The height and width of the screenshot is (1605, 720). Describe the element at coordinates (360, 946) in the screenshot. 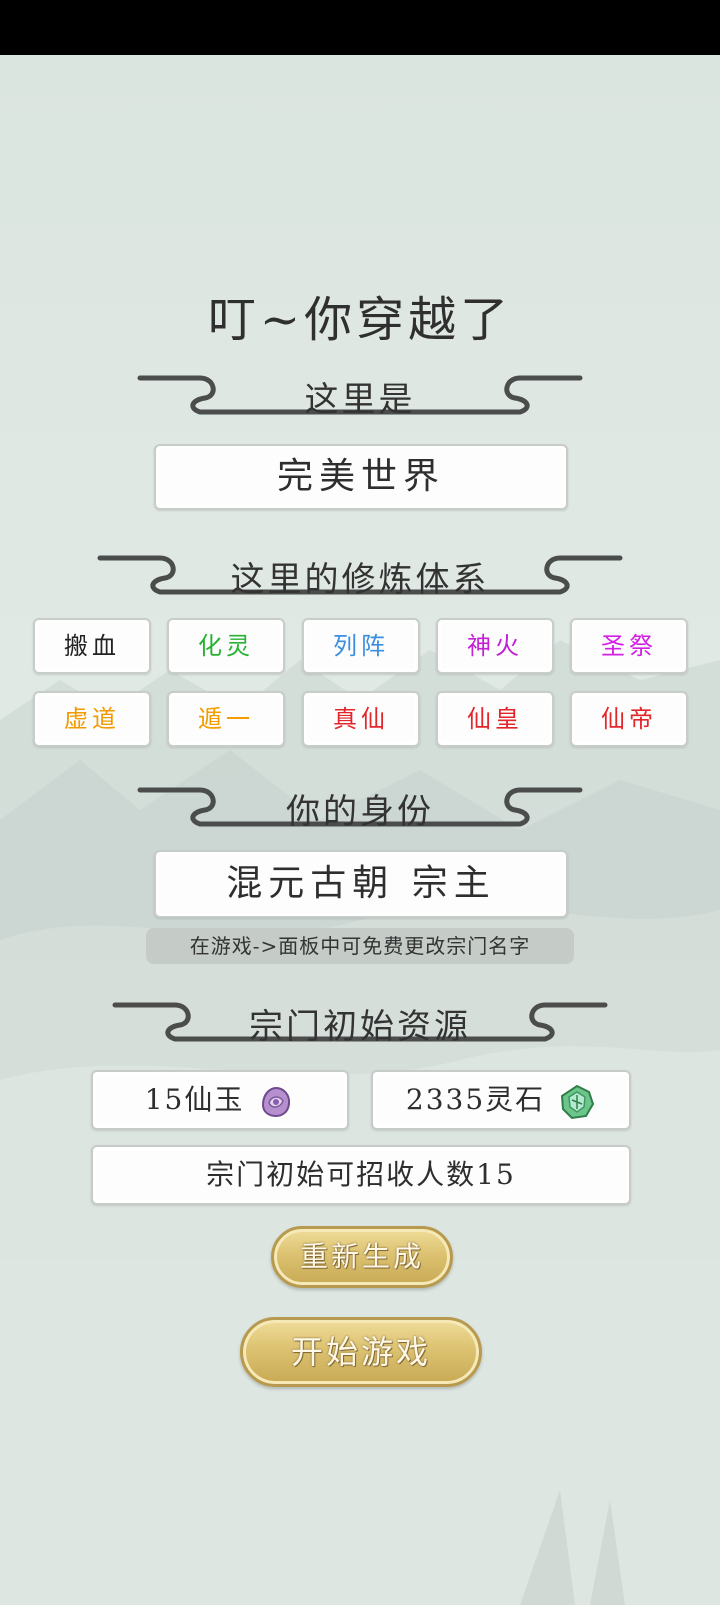

I see `rename-hint: 在游戏->面板中可免费更改宗门名字` at that location.